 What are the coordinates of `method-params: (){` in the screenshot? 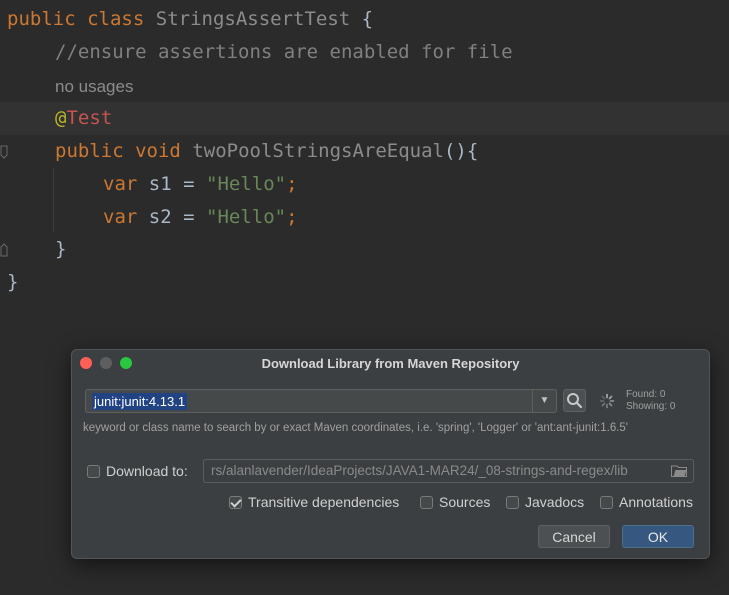 It's located at (461, 151).